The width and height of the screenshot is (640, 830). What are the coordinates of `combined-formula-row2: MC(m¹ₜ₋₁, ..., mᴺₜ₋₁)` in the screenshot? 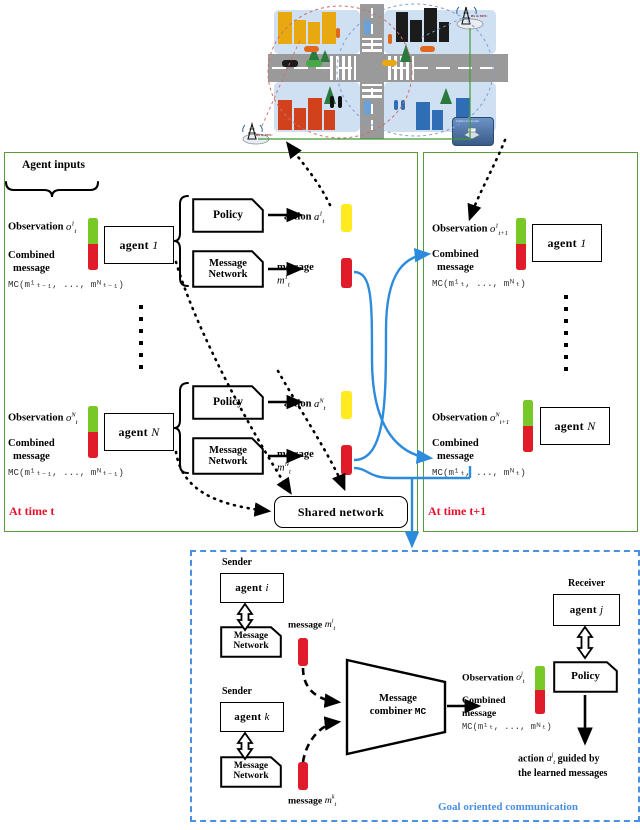 It's located at (66, 472).